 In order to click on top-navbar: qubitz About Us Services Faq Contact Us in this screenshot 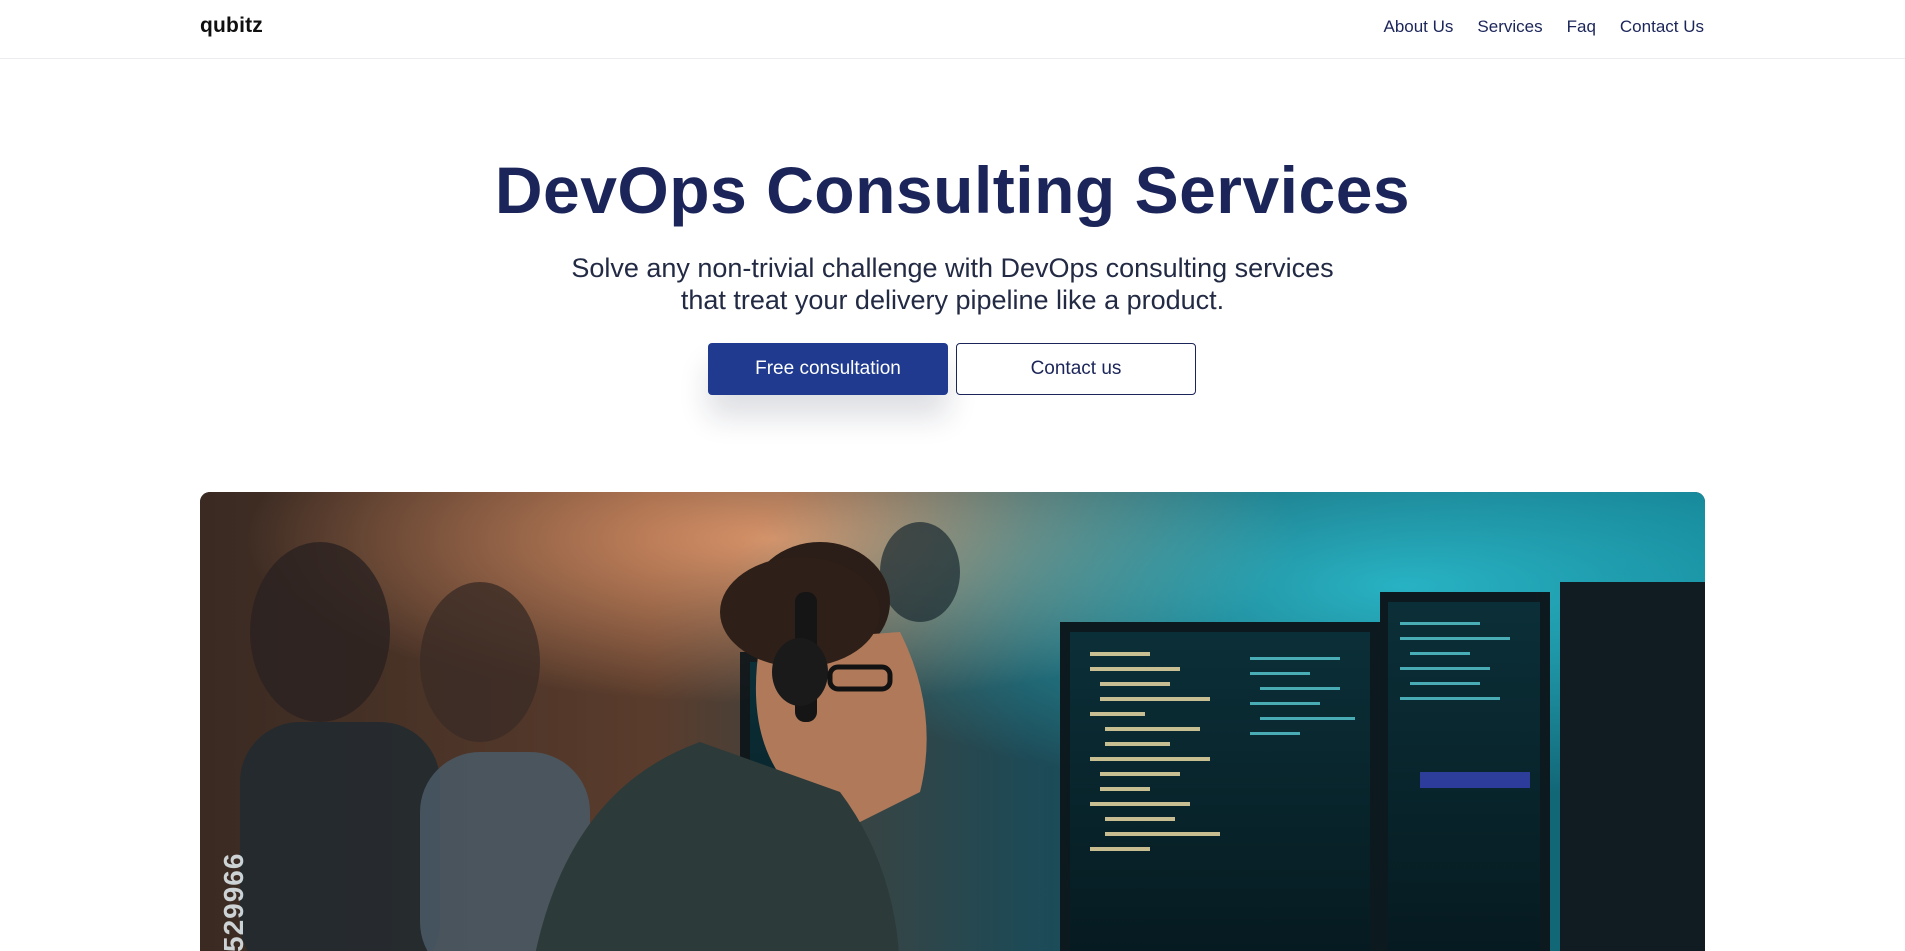, I will do `click(952, 29)`.